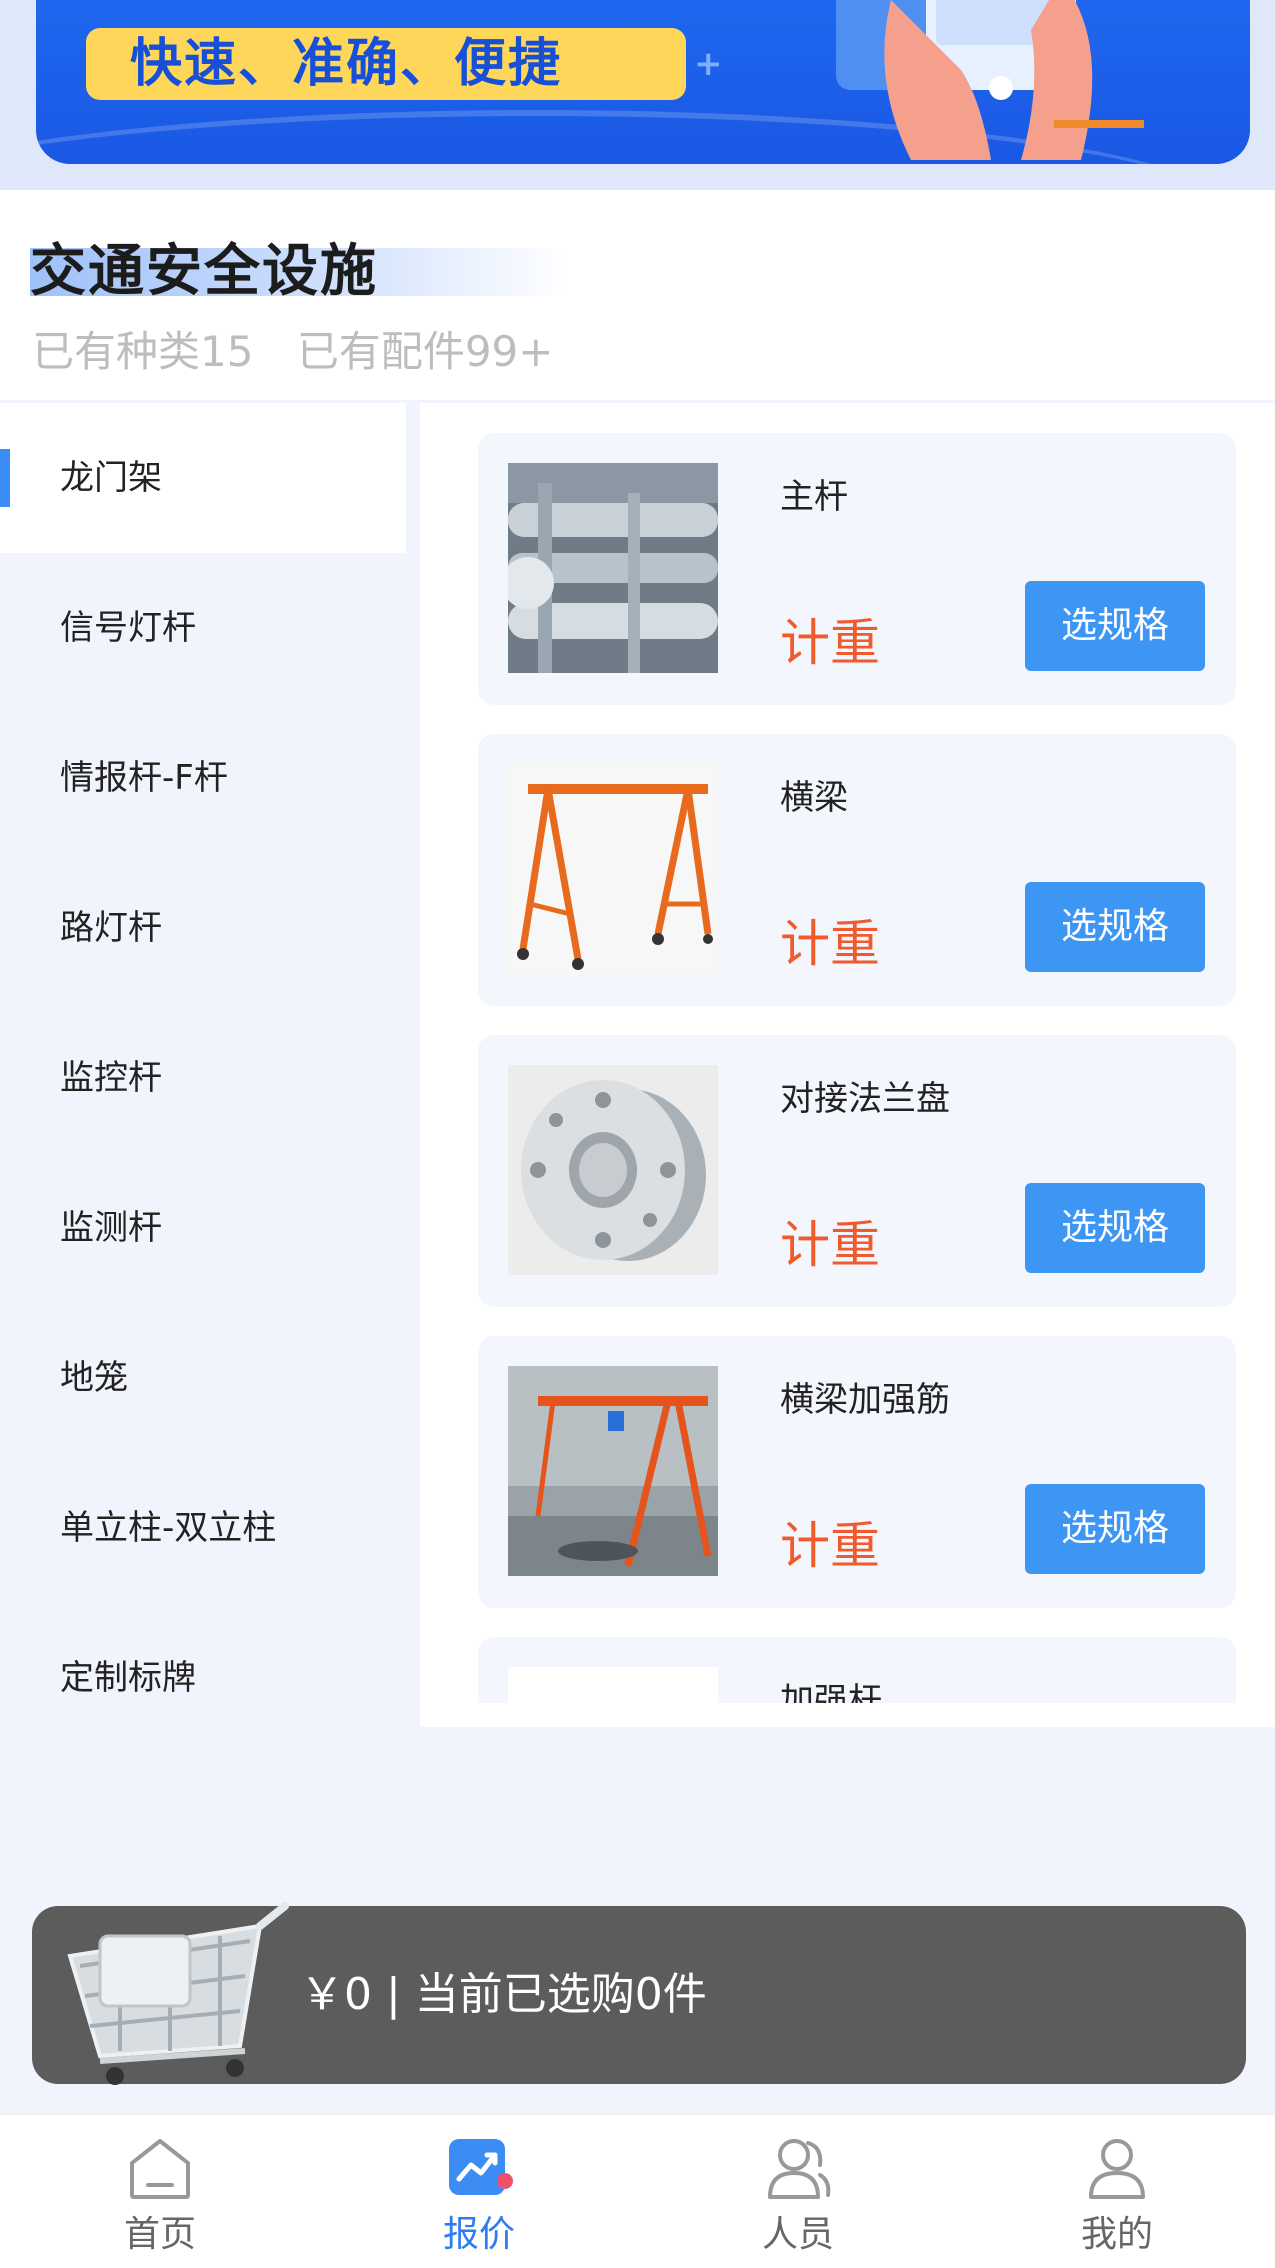 This screenshot has height=2268, width=1275. I want to click on profile-icon, so click(1117, 2169).